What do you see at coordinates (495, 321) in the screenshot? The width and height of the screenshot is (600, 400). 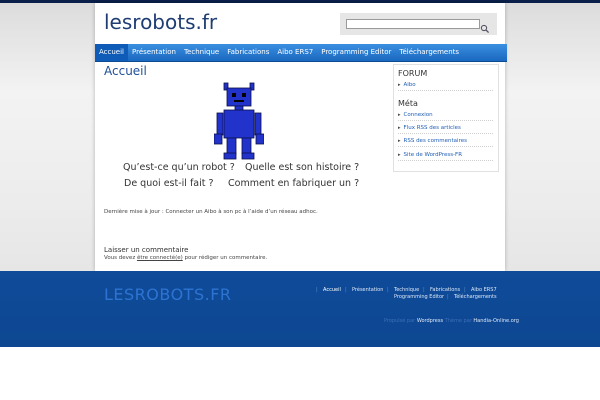 I see `credit-author-link: Handia-Online.org` at bounding box center [495, 321].